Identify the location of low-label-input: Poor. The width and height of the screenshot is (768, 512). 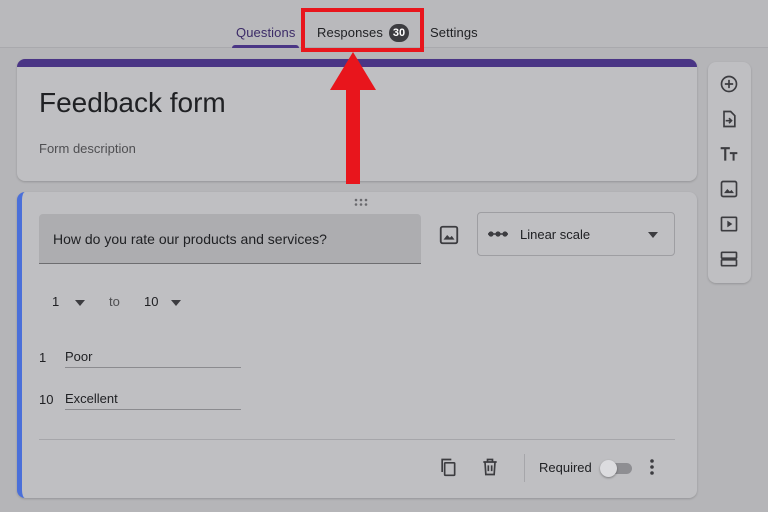
(153, 357).